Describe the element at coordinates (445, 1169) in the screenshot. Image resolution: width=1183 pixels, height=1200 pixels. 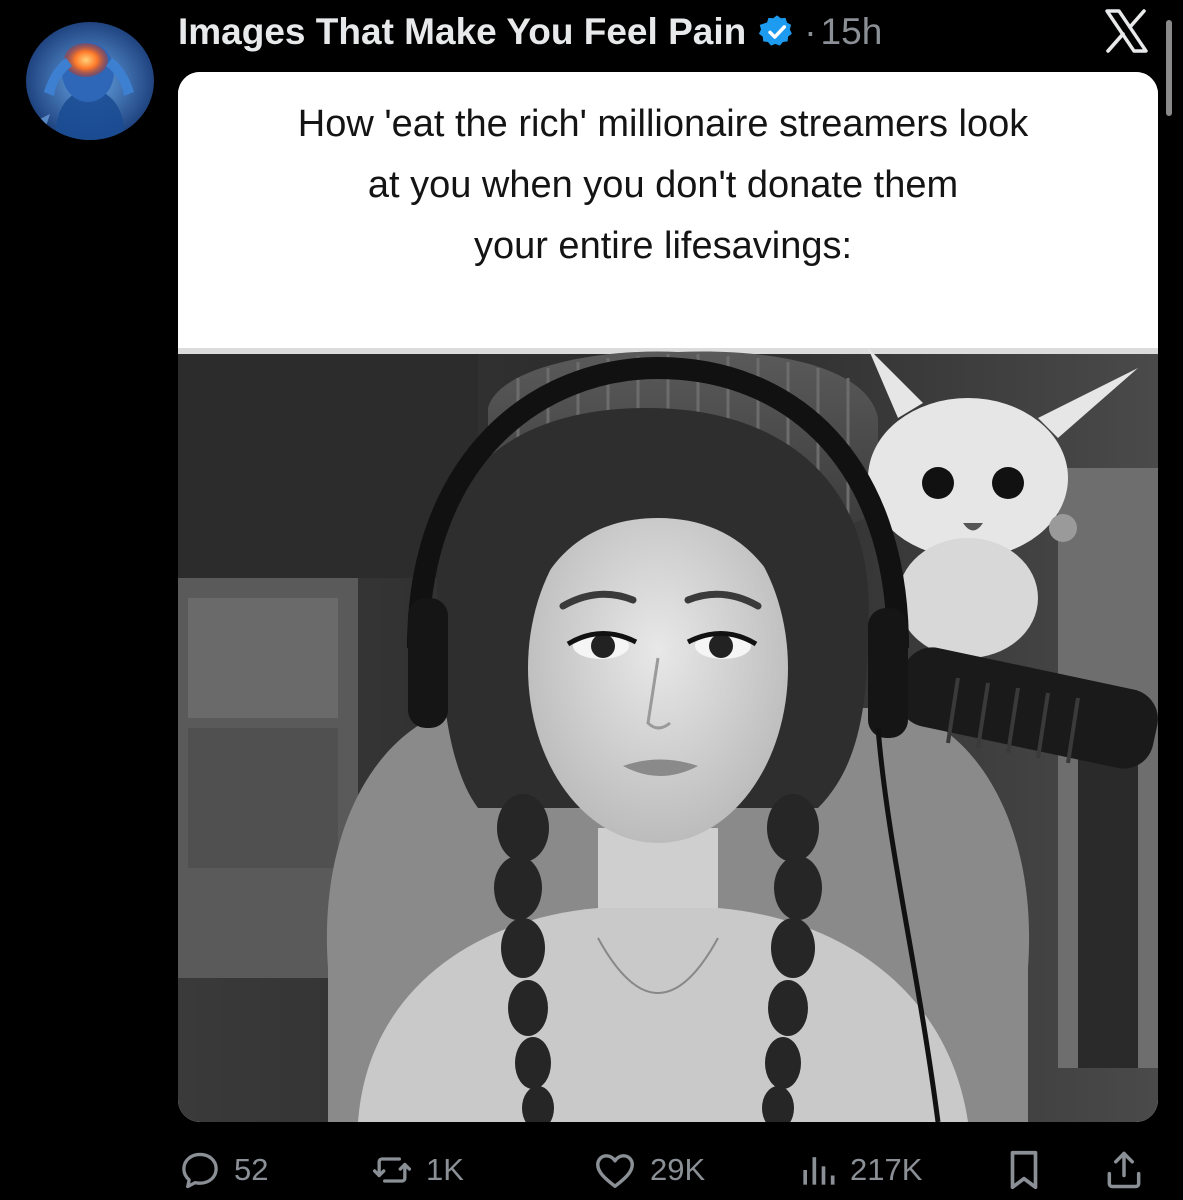
I see `repost-count: 1K` at that location.